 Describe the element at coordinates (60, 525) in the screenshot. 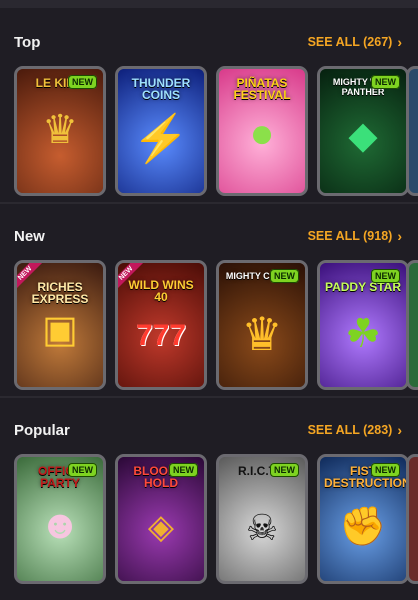

I see `party-icon: ☻` at that location.